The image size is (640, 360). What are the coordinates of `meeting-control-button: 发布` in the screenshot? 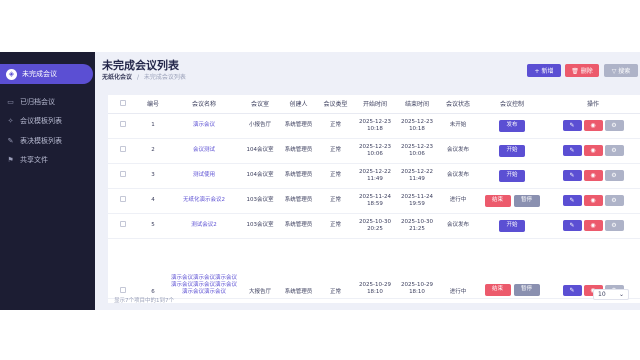 It's located at (512, 125).